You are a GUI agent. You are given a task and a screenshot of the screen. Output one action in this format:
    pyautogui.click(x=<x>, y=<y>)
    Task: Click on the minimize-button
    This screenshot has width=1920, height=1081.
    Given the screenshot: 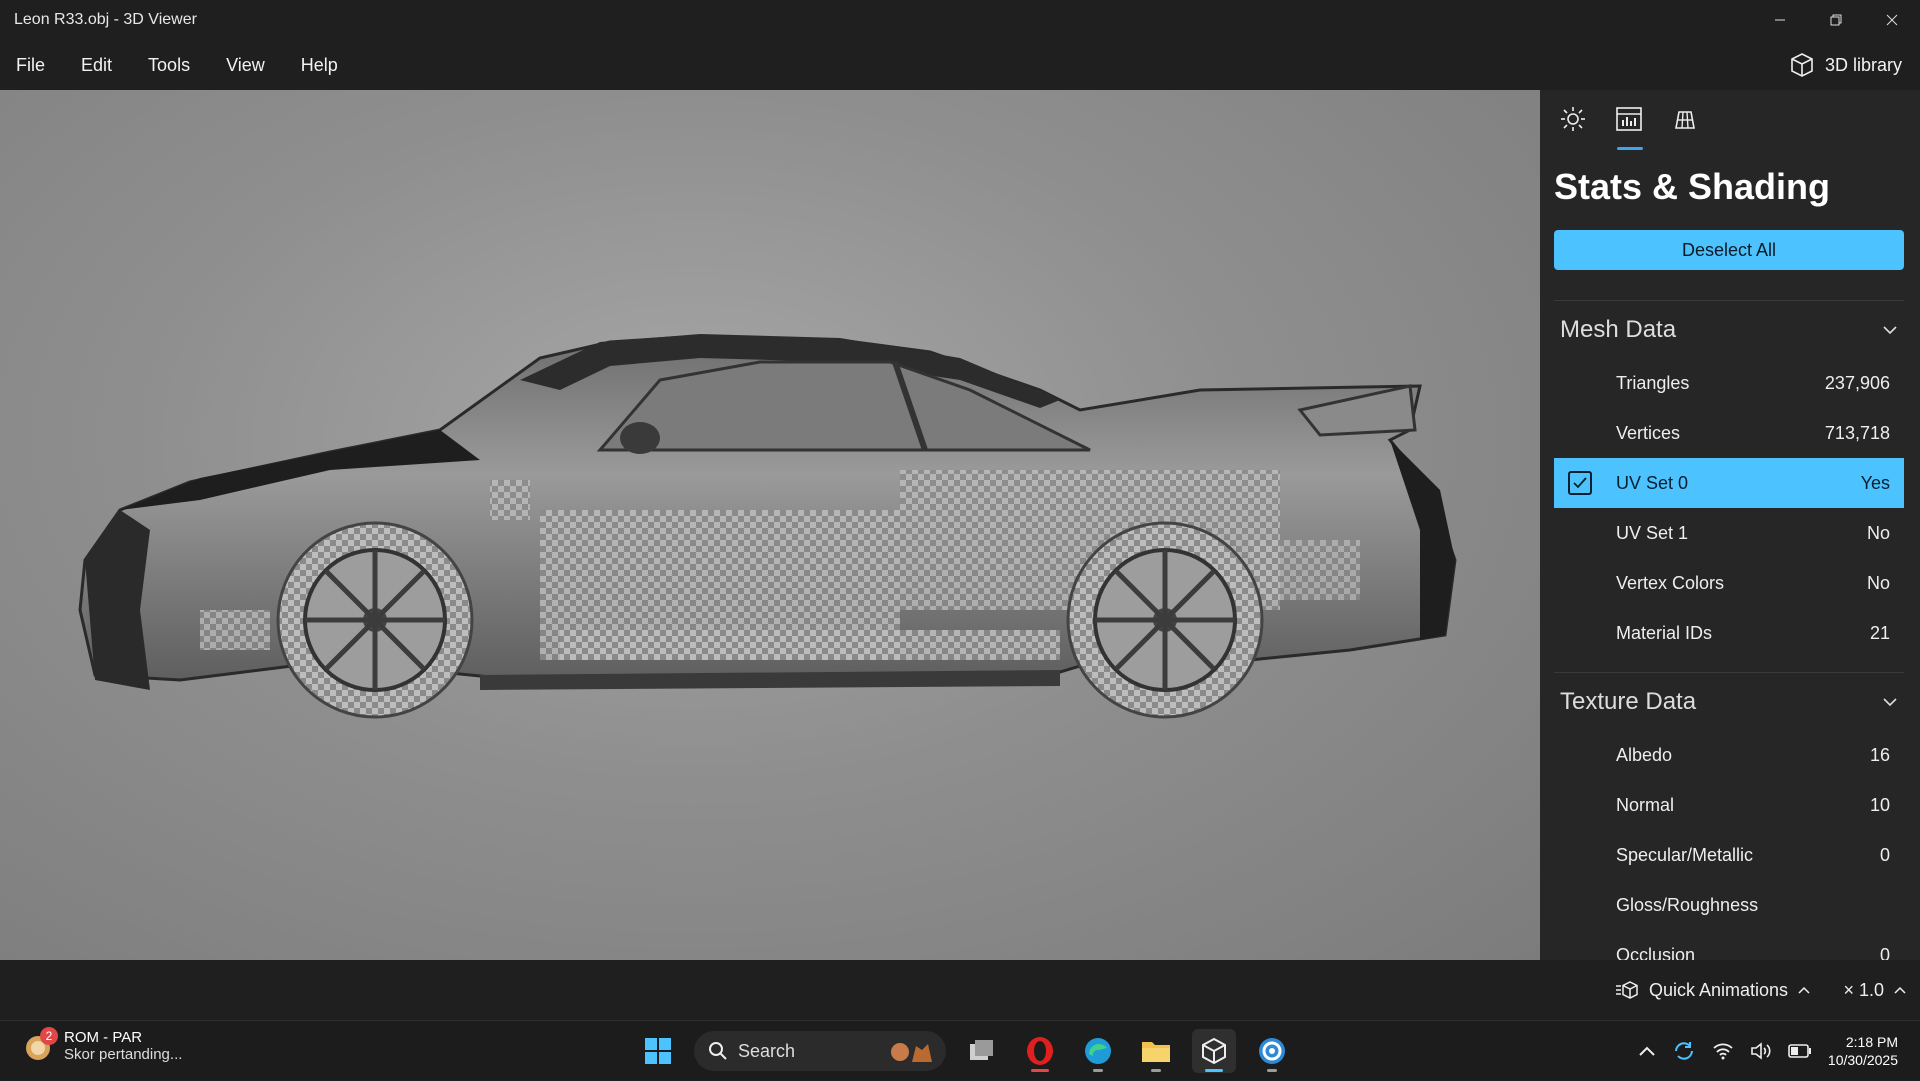 What is the action you would take?
    pyautogui.click(x=1780, y=20)
    